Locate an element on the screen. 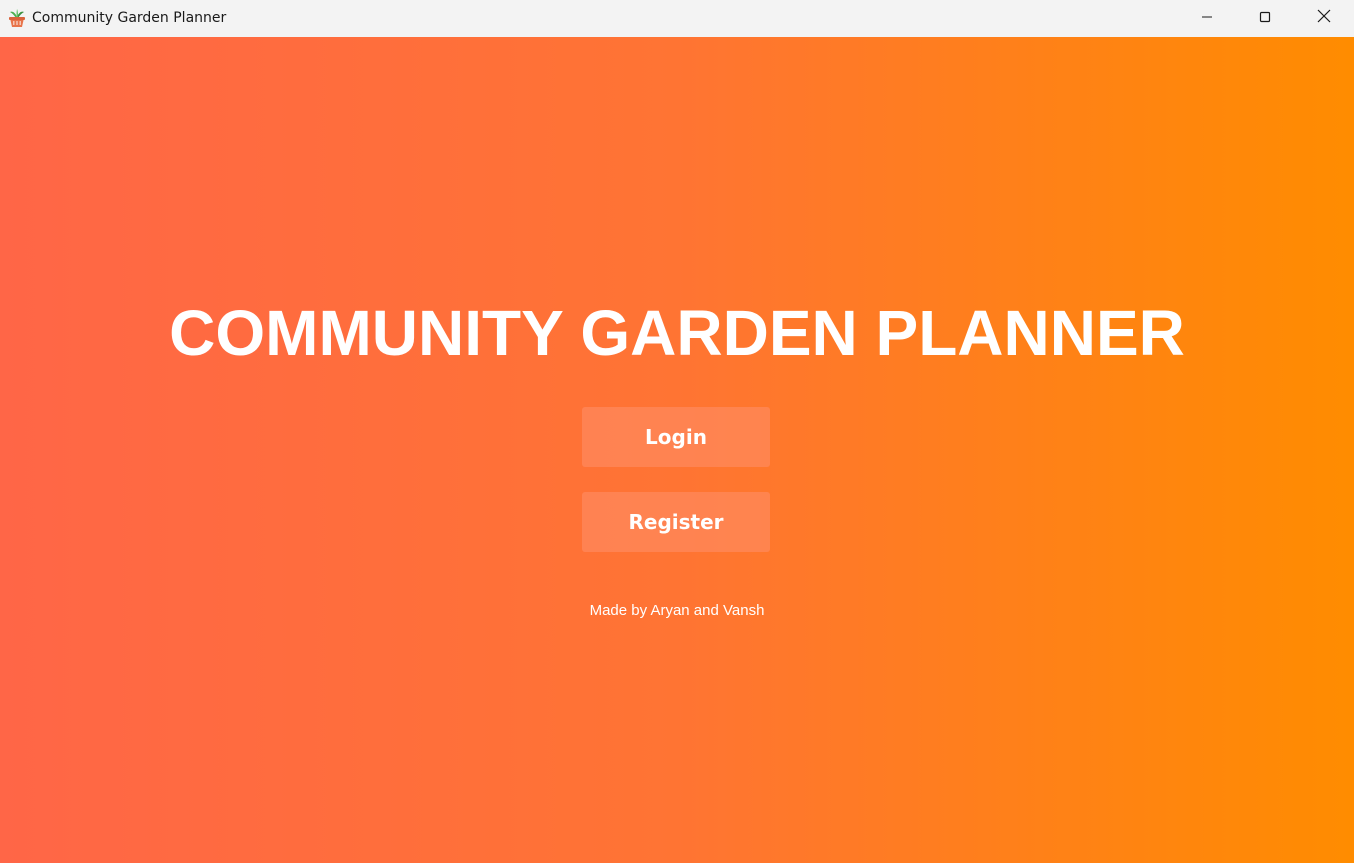 This screenshot has width=1354, height=863. maximize-icon is located at coordinates (1265, 19).